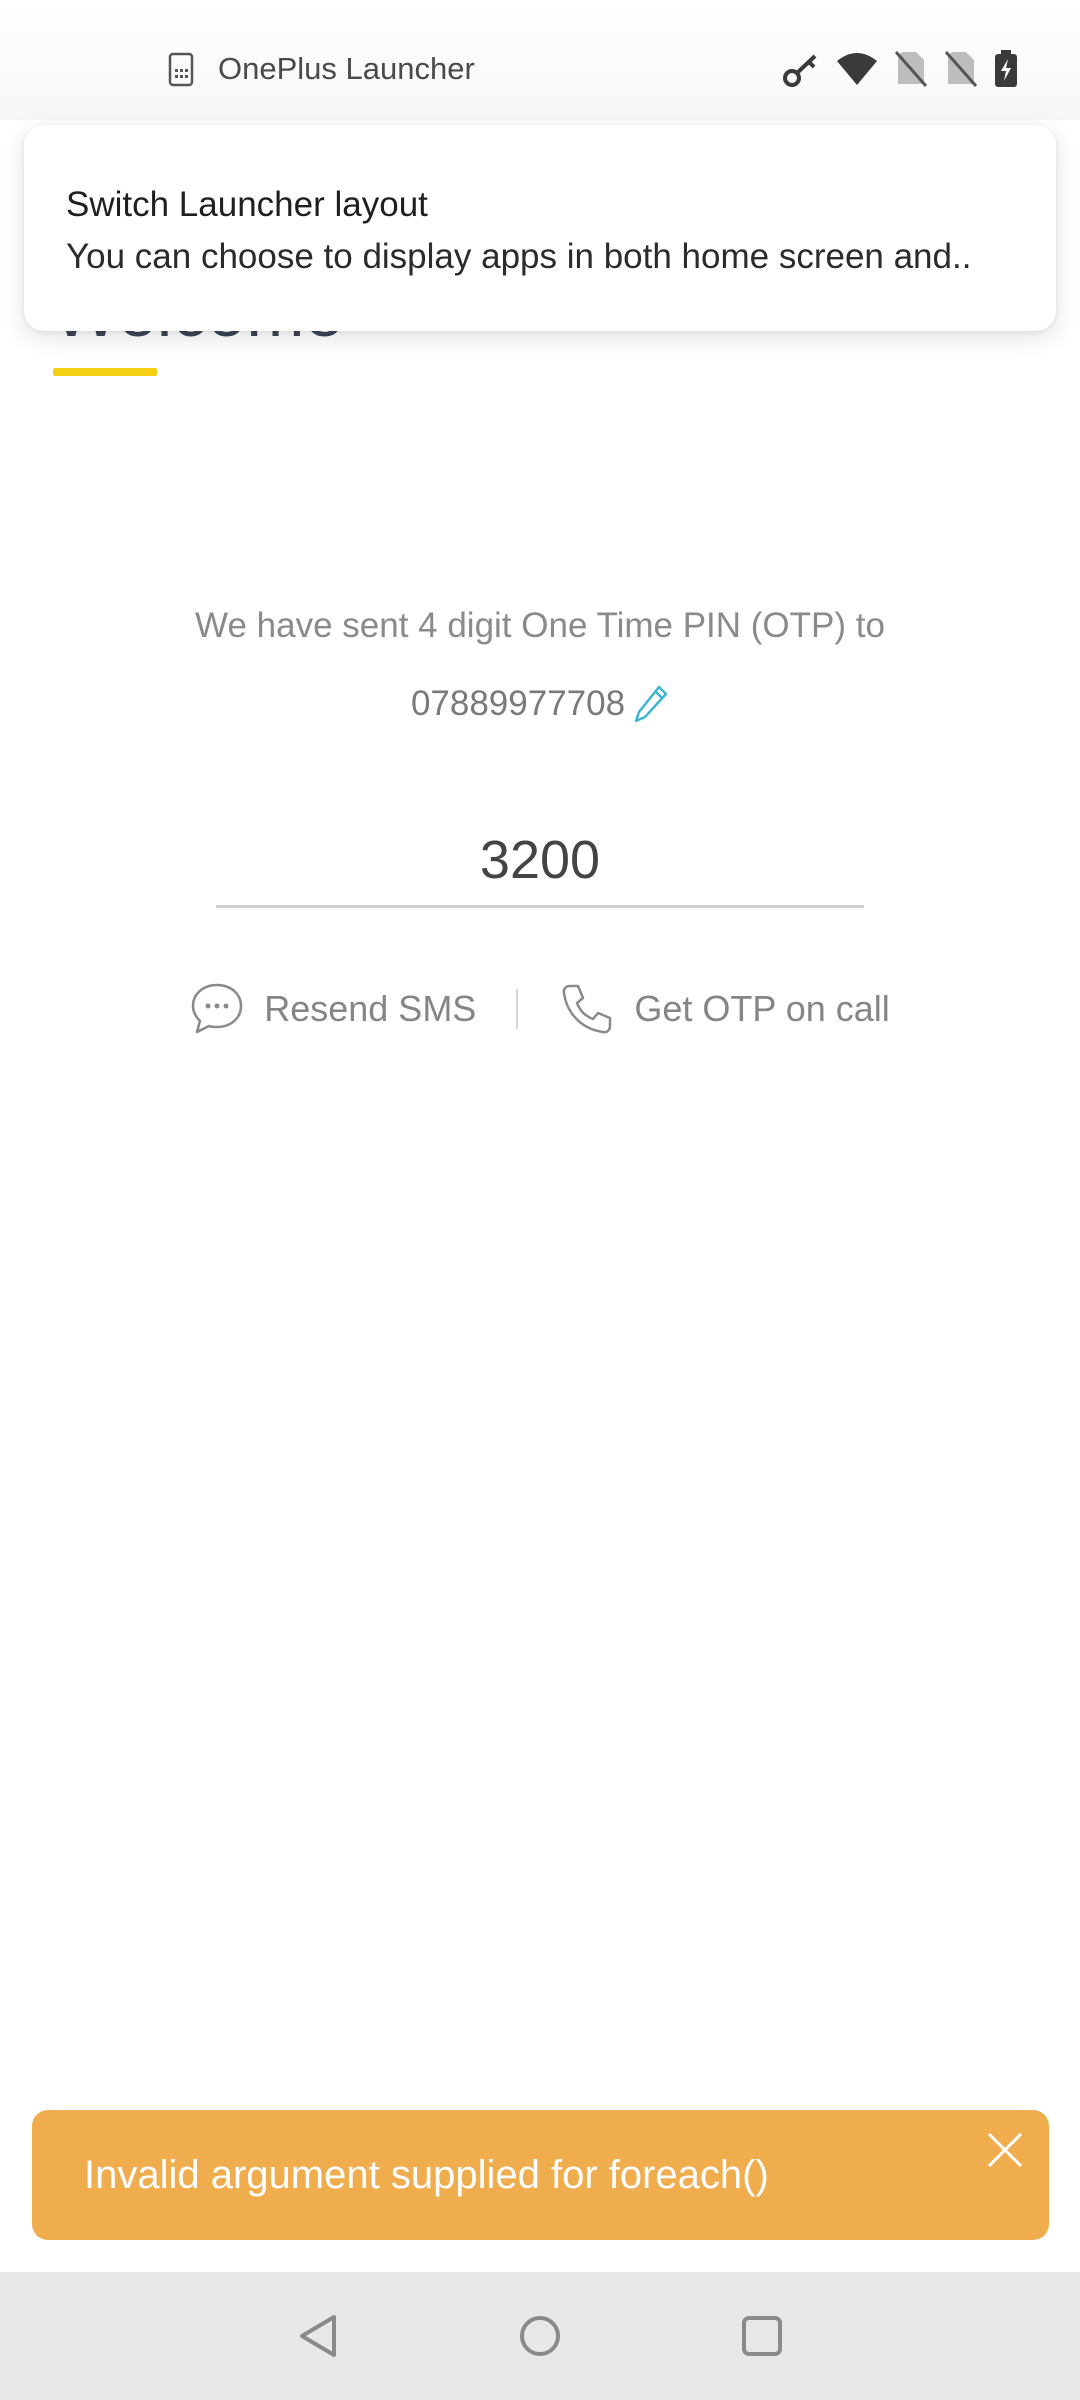  I want to click on navigation-bar, so click(540, 2336).